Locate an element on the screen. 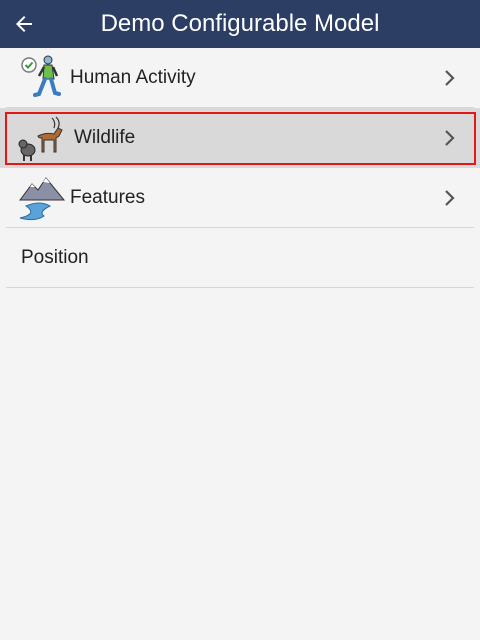 The height and width of the screenshot is (640, 480). arrow-left-icon is located at coordinates (24, 24).